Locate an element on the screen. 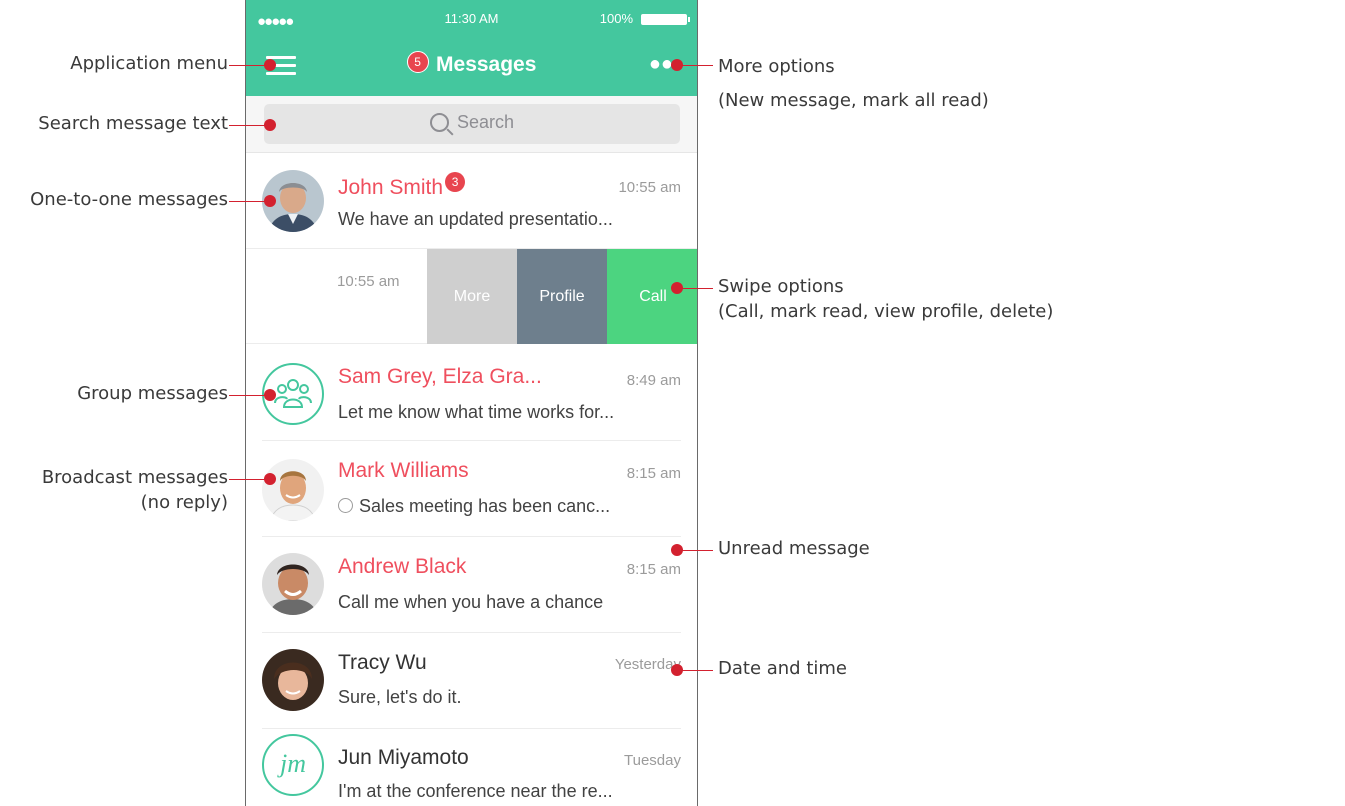  unread-count-badge: 5 is located at coordinates (417, 62).